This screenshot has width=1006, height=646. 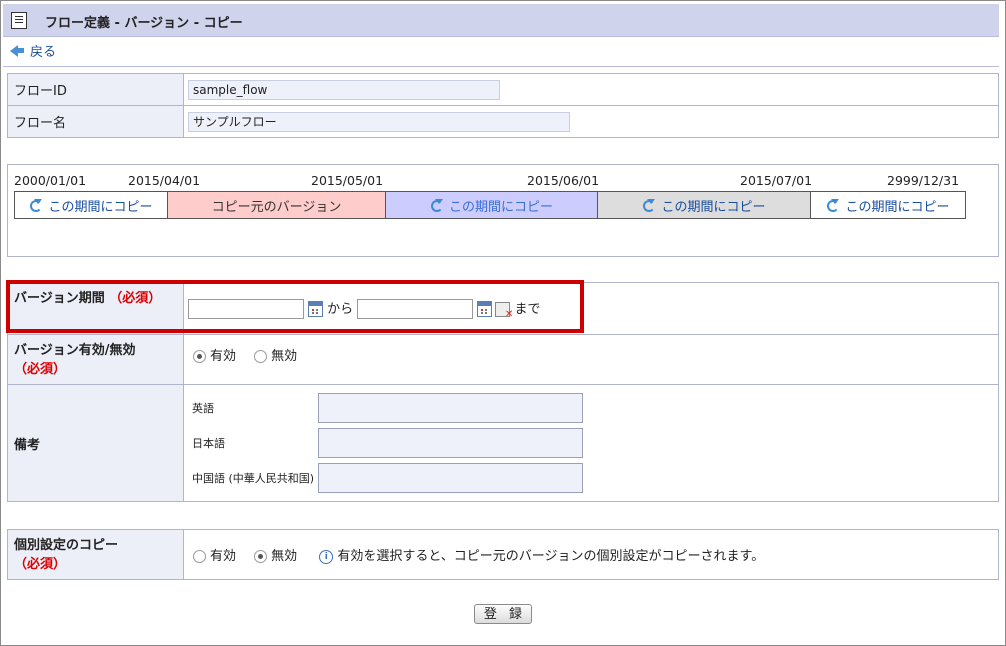 I want to click on individual-label-cell: 個別設定のコピー （必須）, so click(x=95, y=554).